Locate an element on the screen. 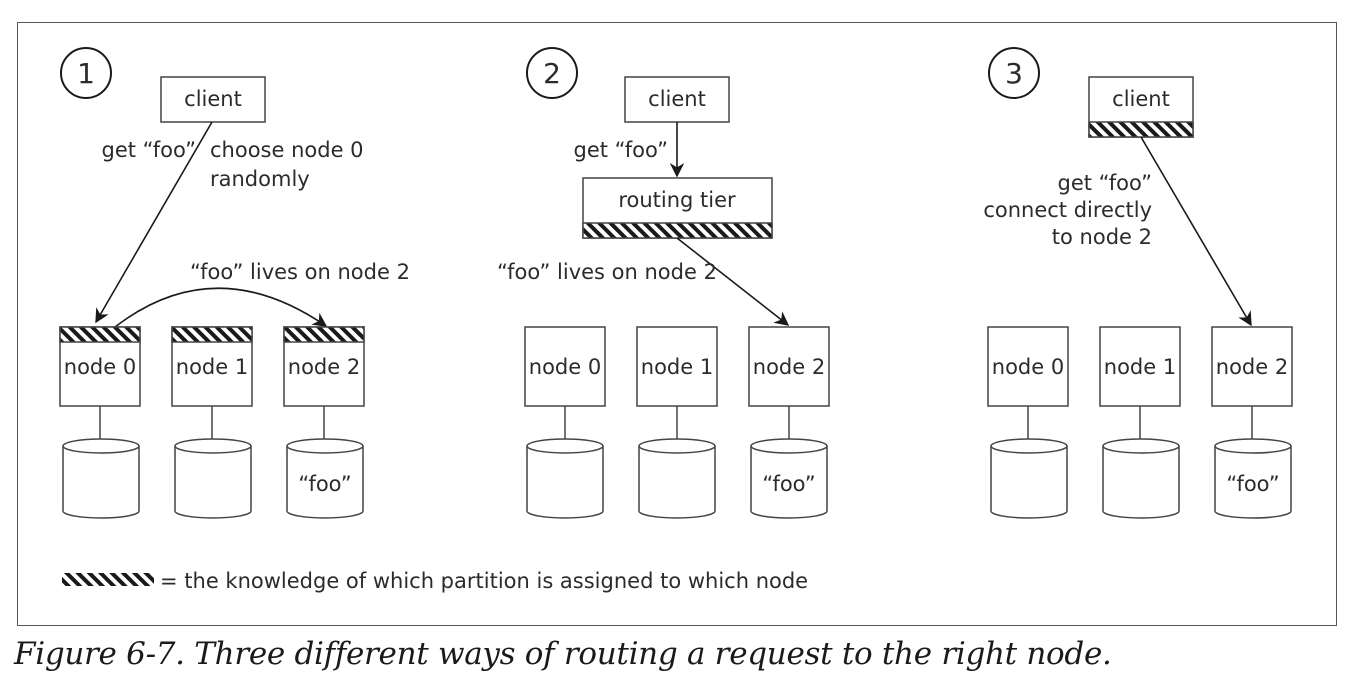  request-line-2: connect directly is located at coordinates (1067, 210).